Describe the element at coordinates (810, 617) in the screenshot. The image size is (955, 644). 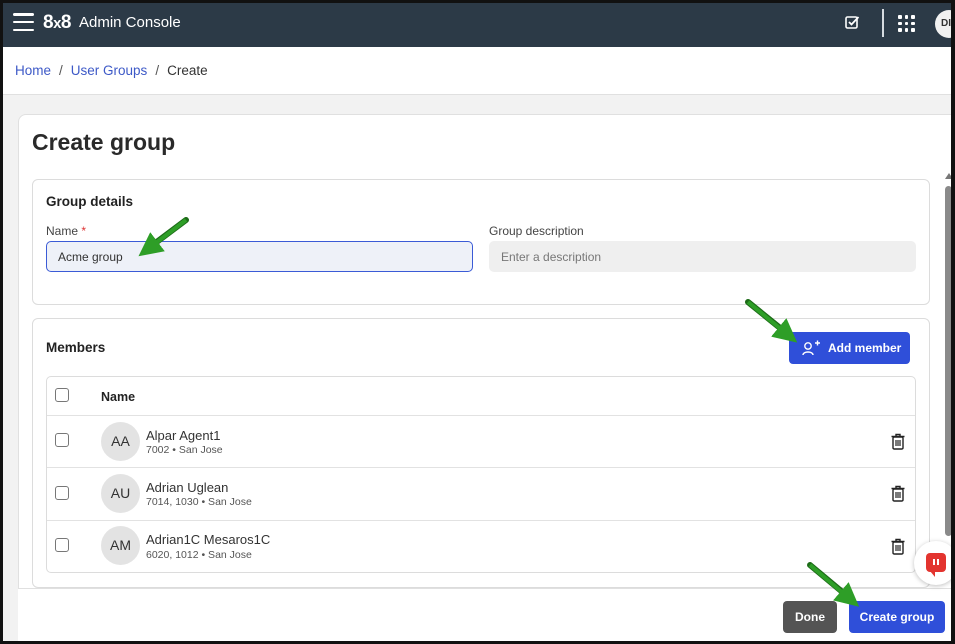
I see `done-button: Done` at that location.